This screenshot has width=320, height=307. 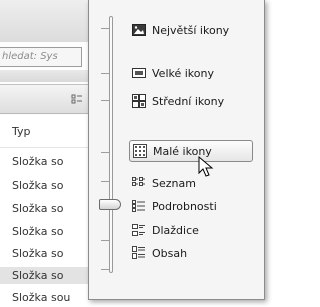 What do you see at coordinates (188, 101) in the screenshot?
I see `menu-item-label: Střední ikony` at bounding box center [188, 101].